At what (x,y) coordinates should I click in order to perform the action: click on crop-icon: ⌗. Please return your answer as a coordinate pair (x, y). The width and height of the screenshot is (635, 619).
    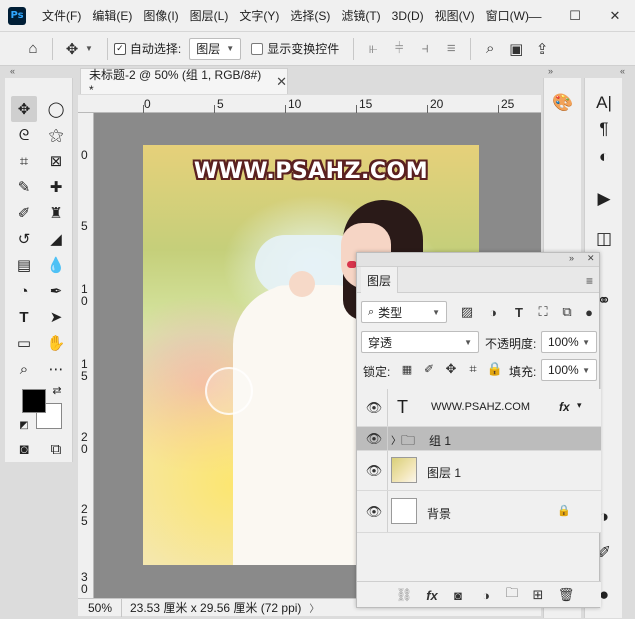
    Looking at the image, I should click on (24, 161).